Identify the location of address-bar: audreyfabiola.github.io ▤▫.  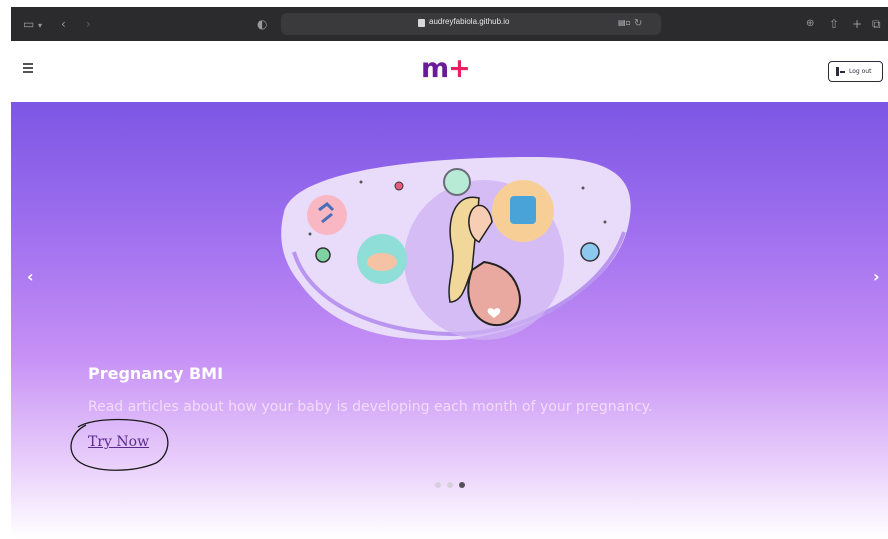
(471, 24).